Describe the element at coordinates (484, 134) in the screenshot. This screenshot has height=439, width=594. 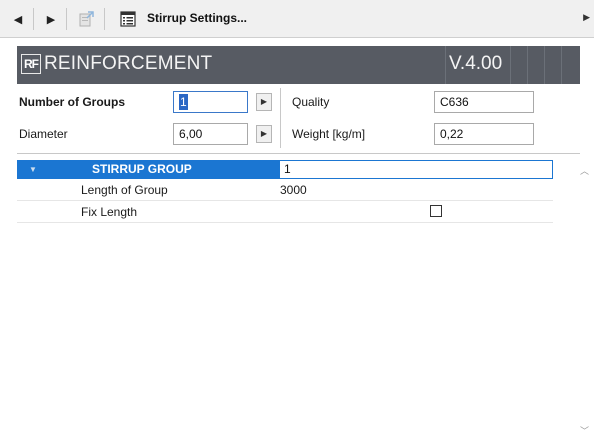
I see `weight-field: 0,22` at that location.